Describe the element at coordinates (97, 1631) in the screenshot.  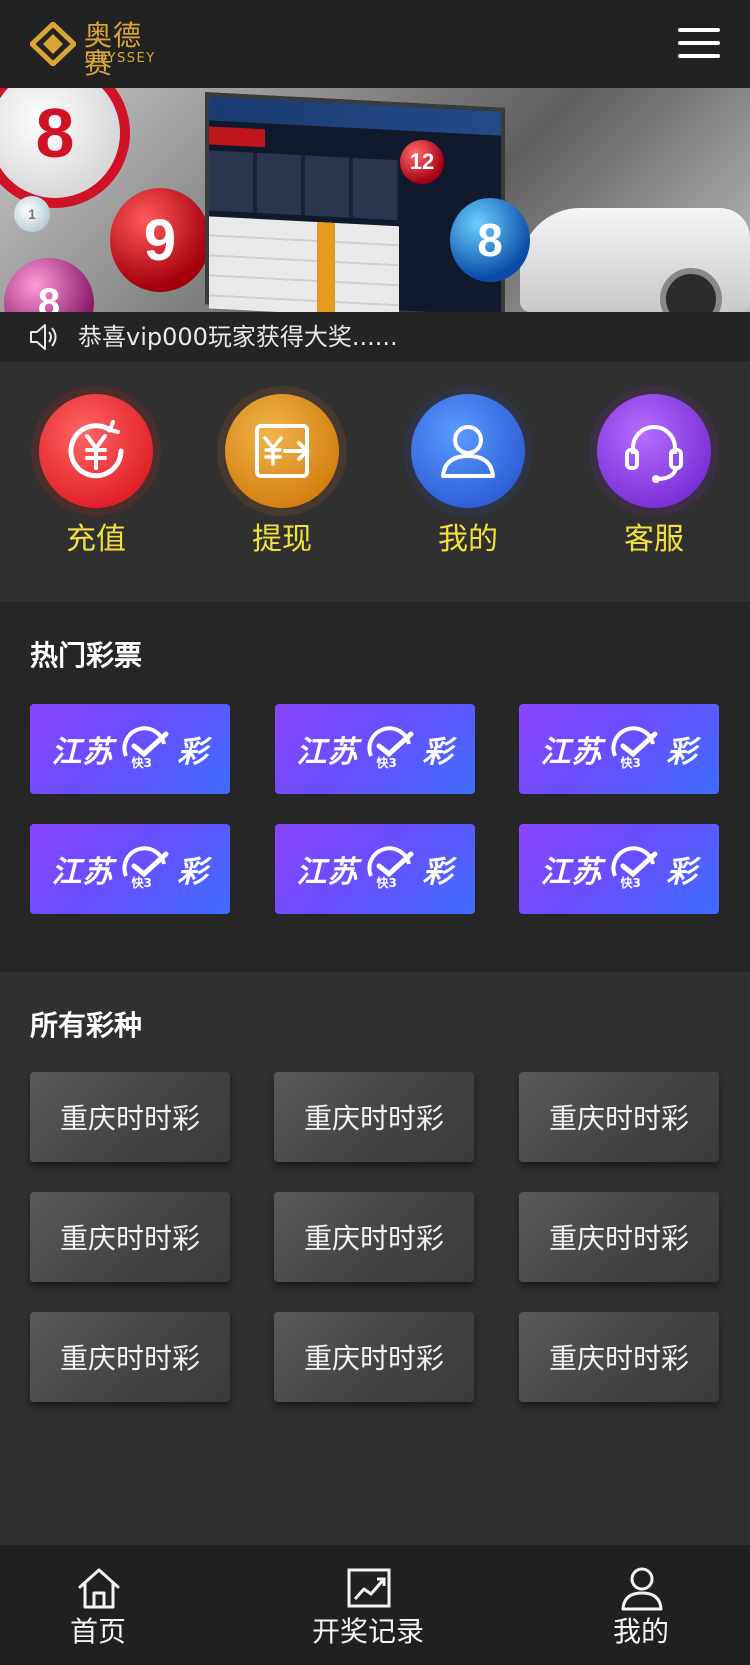
I see `nav-home-label: 首页` at that location.